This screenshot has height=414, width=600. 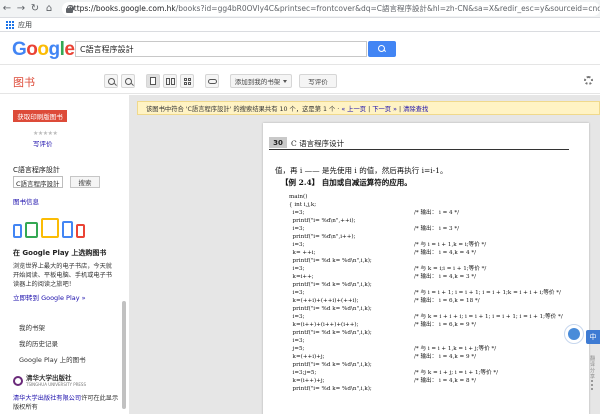 I want to click on book-info-link: 图书信息, so click(x=26, y=201).